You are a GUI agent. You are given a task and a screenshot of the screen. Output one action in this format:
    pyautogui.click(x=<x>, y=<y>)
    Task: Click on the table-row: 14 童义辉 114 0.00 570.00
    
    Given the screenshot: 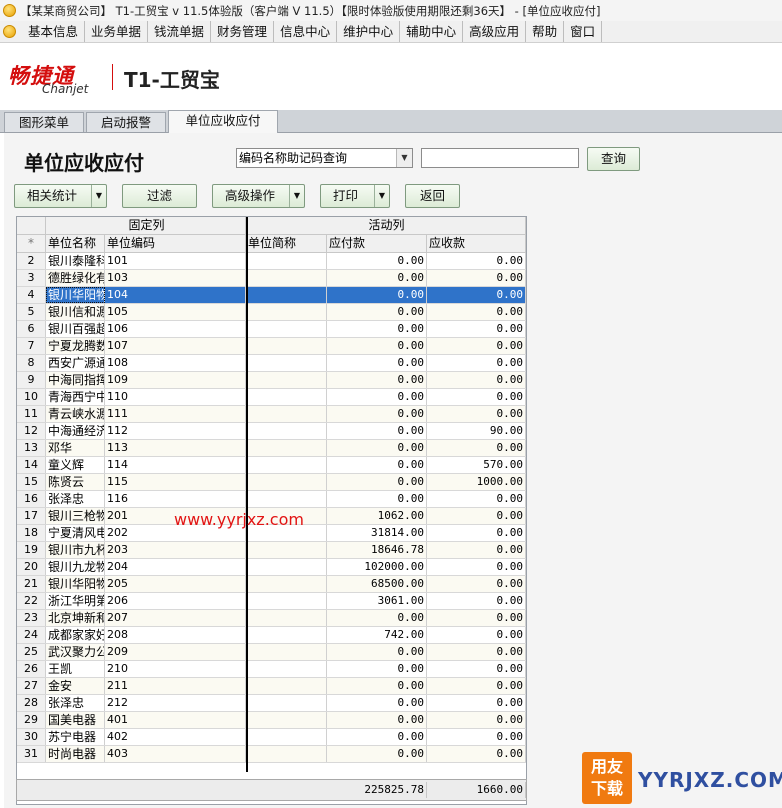 What is the action you would take?
    pyautogui.click(x=271, y=465)
    